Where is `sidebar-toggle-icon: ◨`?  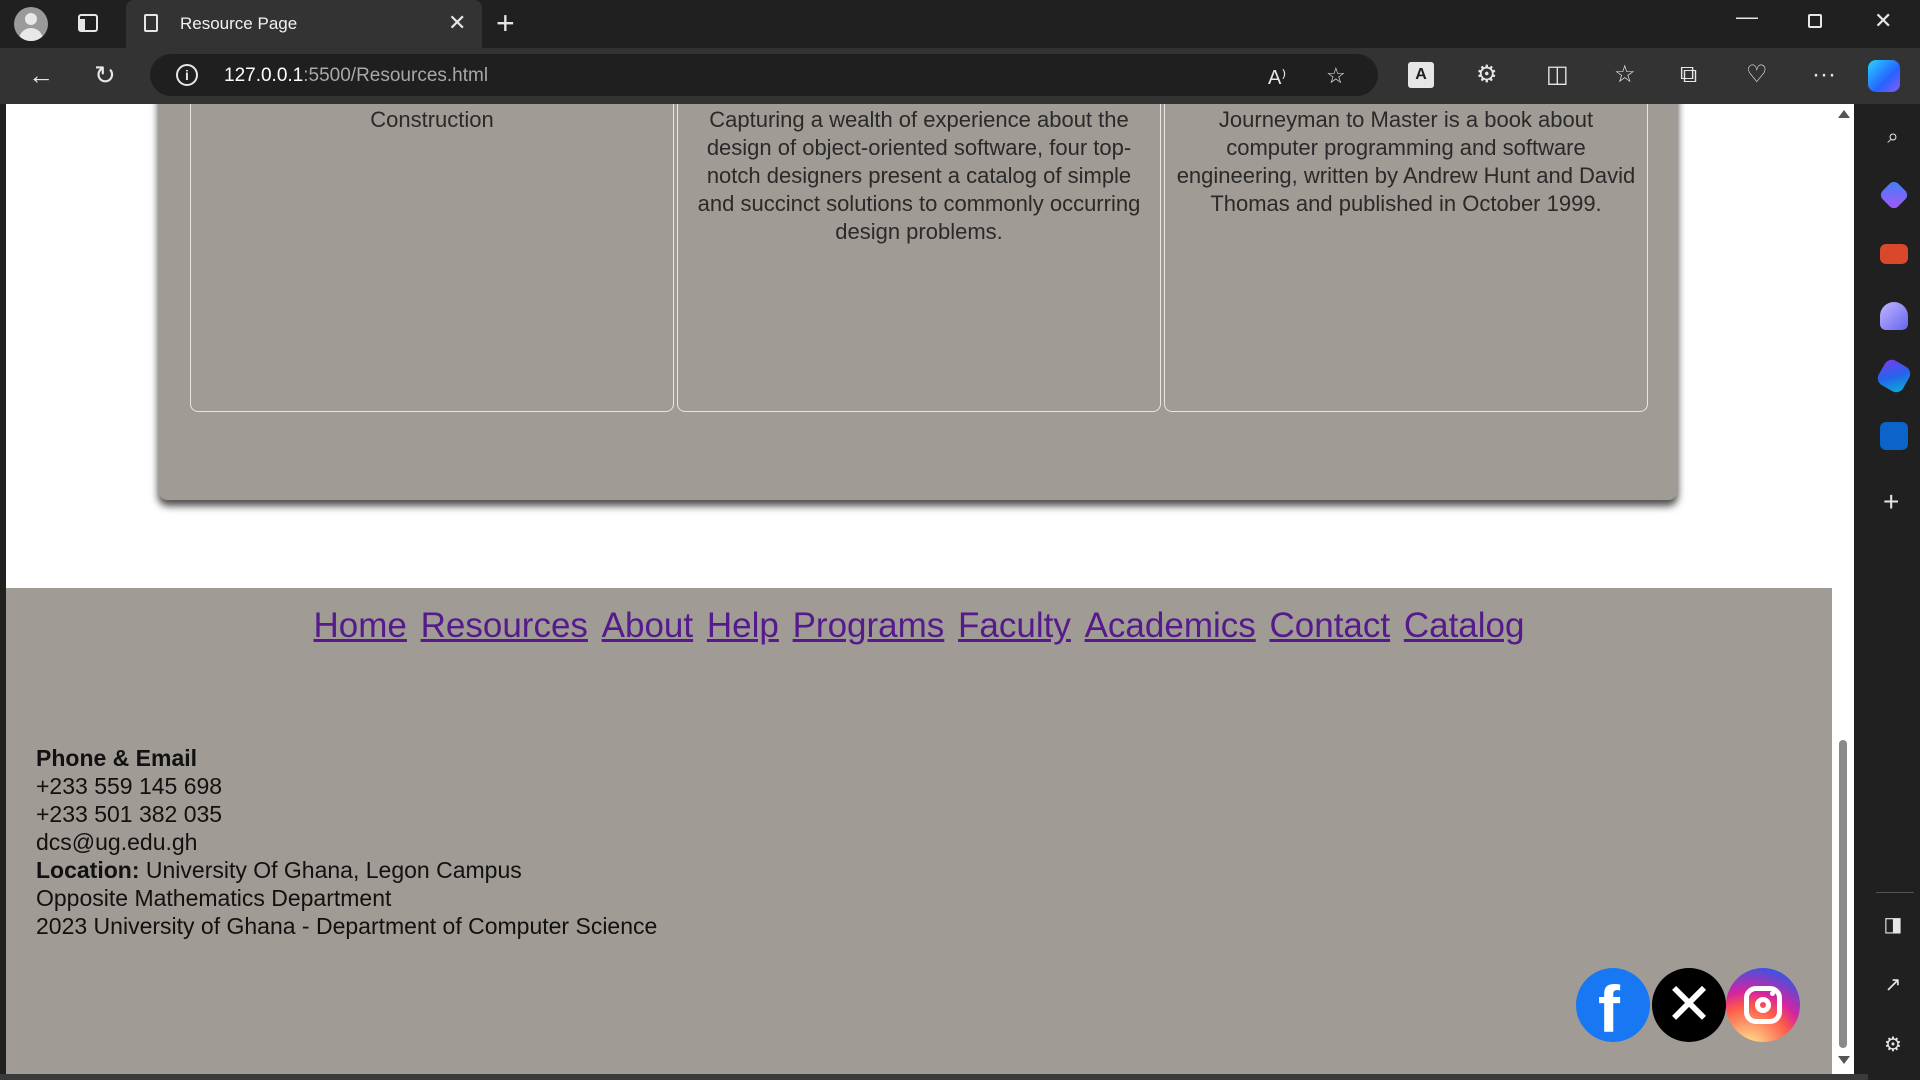
sidebar-toggle-icon: ◨ is located at coordinates (1893, 925).